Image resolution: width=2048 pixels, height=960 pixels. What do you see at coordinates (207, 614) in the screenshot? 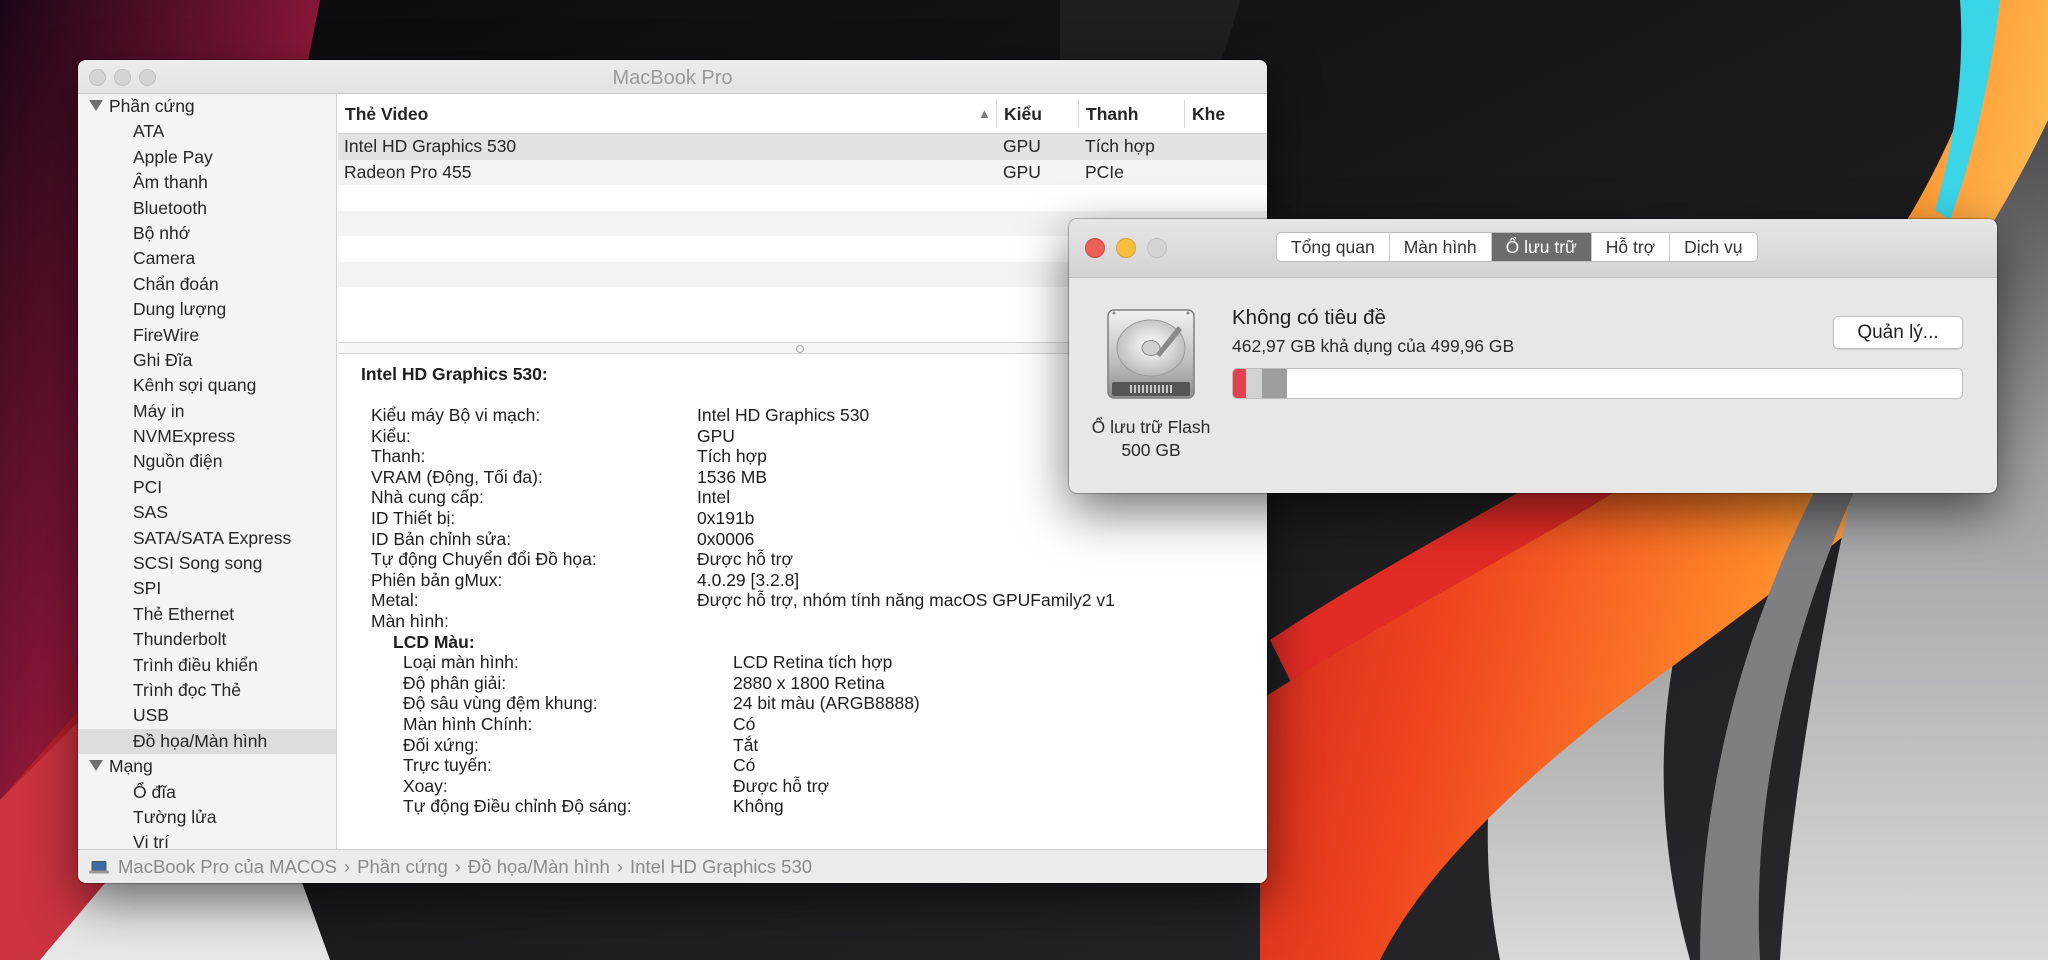
I see `sidebar-item: Thẻ Ethernet` at bounding box center [207, 614].